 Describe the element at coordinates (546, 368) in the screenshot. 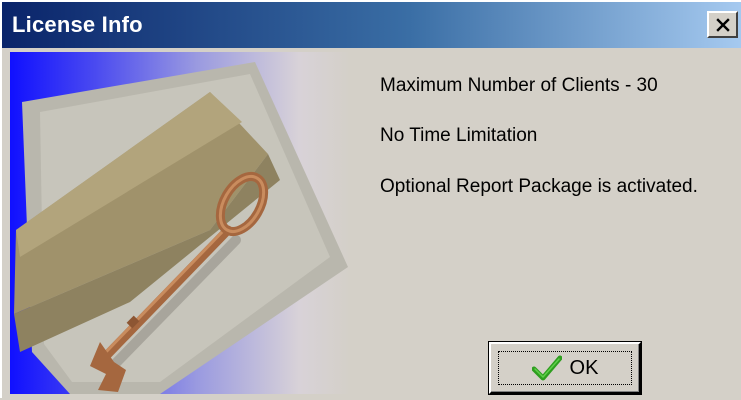

I see `checkmark-icon` at that location.